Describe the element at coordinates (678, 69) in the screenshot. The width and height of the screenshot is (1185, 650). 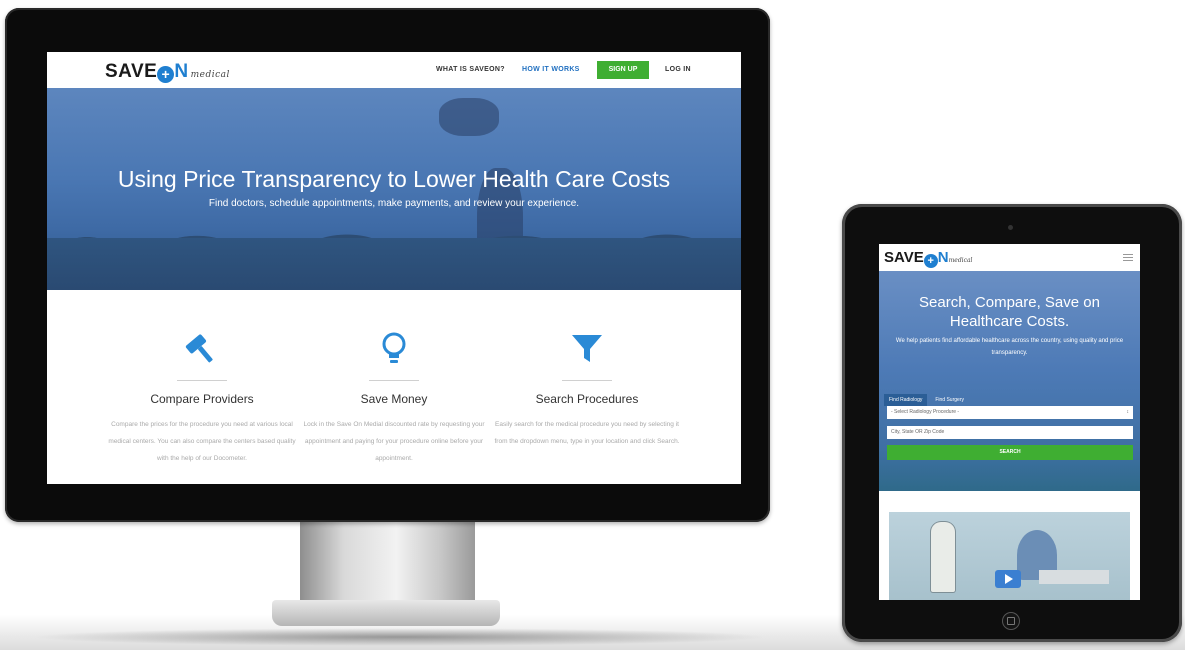
I see `nav-login: LOG IN` at that location.